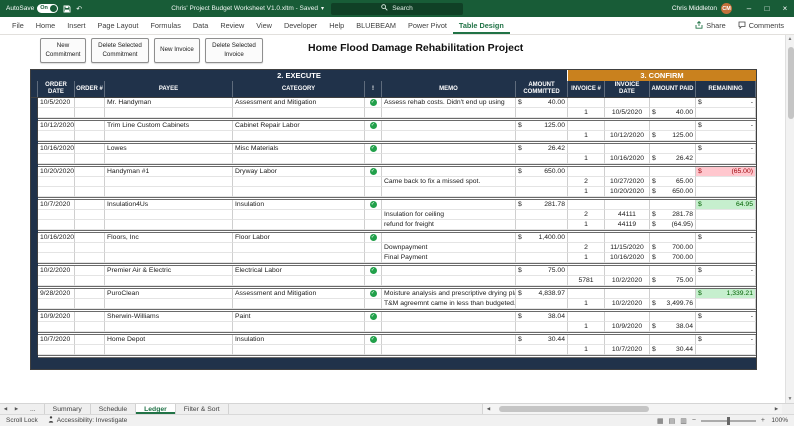 The width and height of the screenshot is (794, 426). I want to click on vscroll-thumb, so click(790, 83).